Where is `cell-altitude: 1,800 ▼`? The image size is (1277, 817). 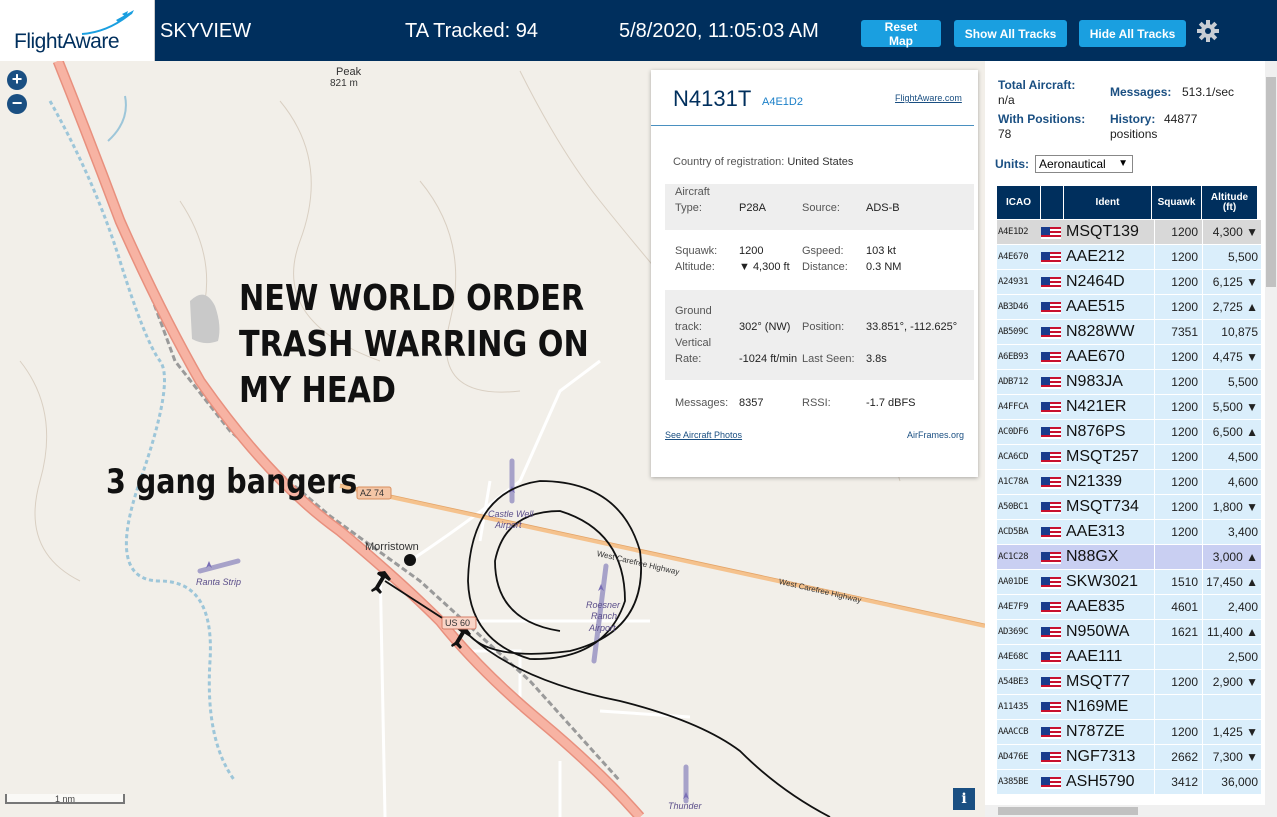
cell-altitude: 1,800 ▼ is located at coordinates (1232, 507).